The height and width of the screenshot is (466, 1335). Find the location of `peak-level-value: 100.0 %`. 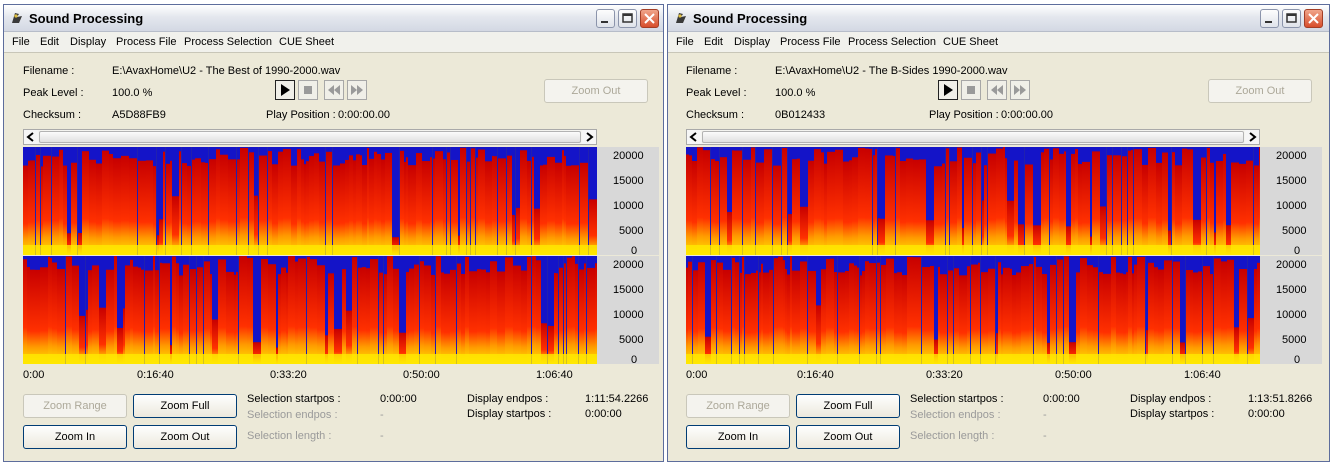

peak-level-value: 100.0 % is located at coordinates (132, 93).